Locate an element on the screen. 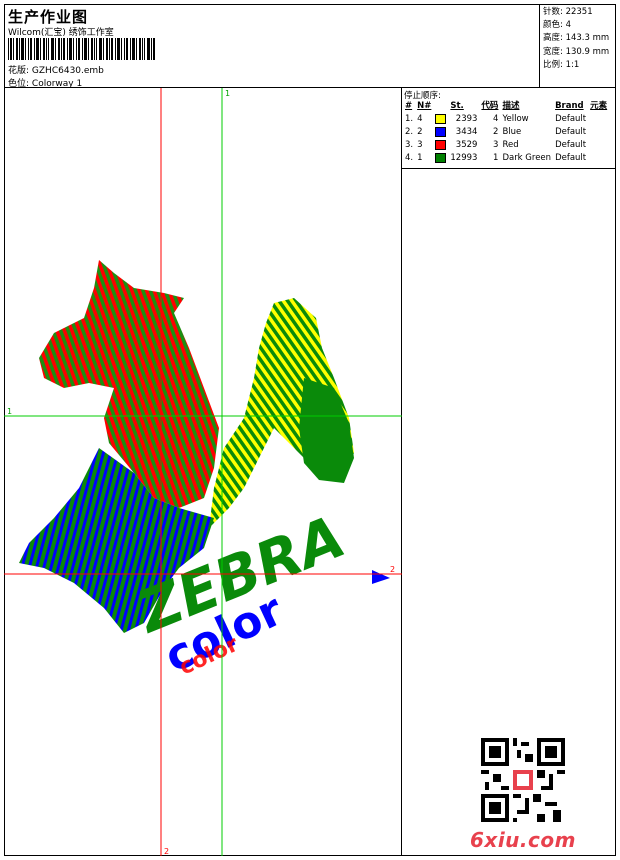 The height and width of the screenshot is (860, 620). studio-name: Wilcom(汇宝) 绣饰工作室 is located at coordinates (61, 33).